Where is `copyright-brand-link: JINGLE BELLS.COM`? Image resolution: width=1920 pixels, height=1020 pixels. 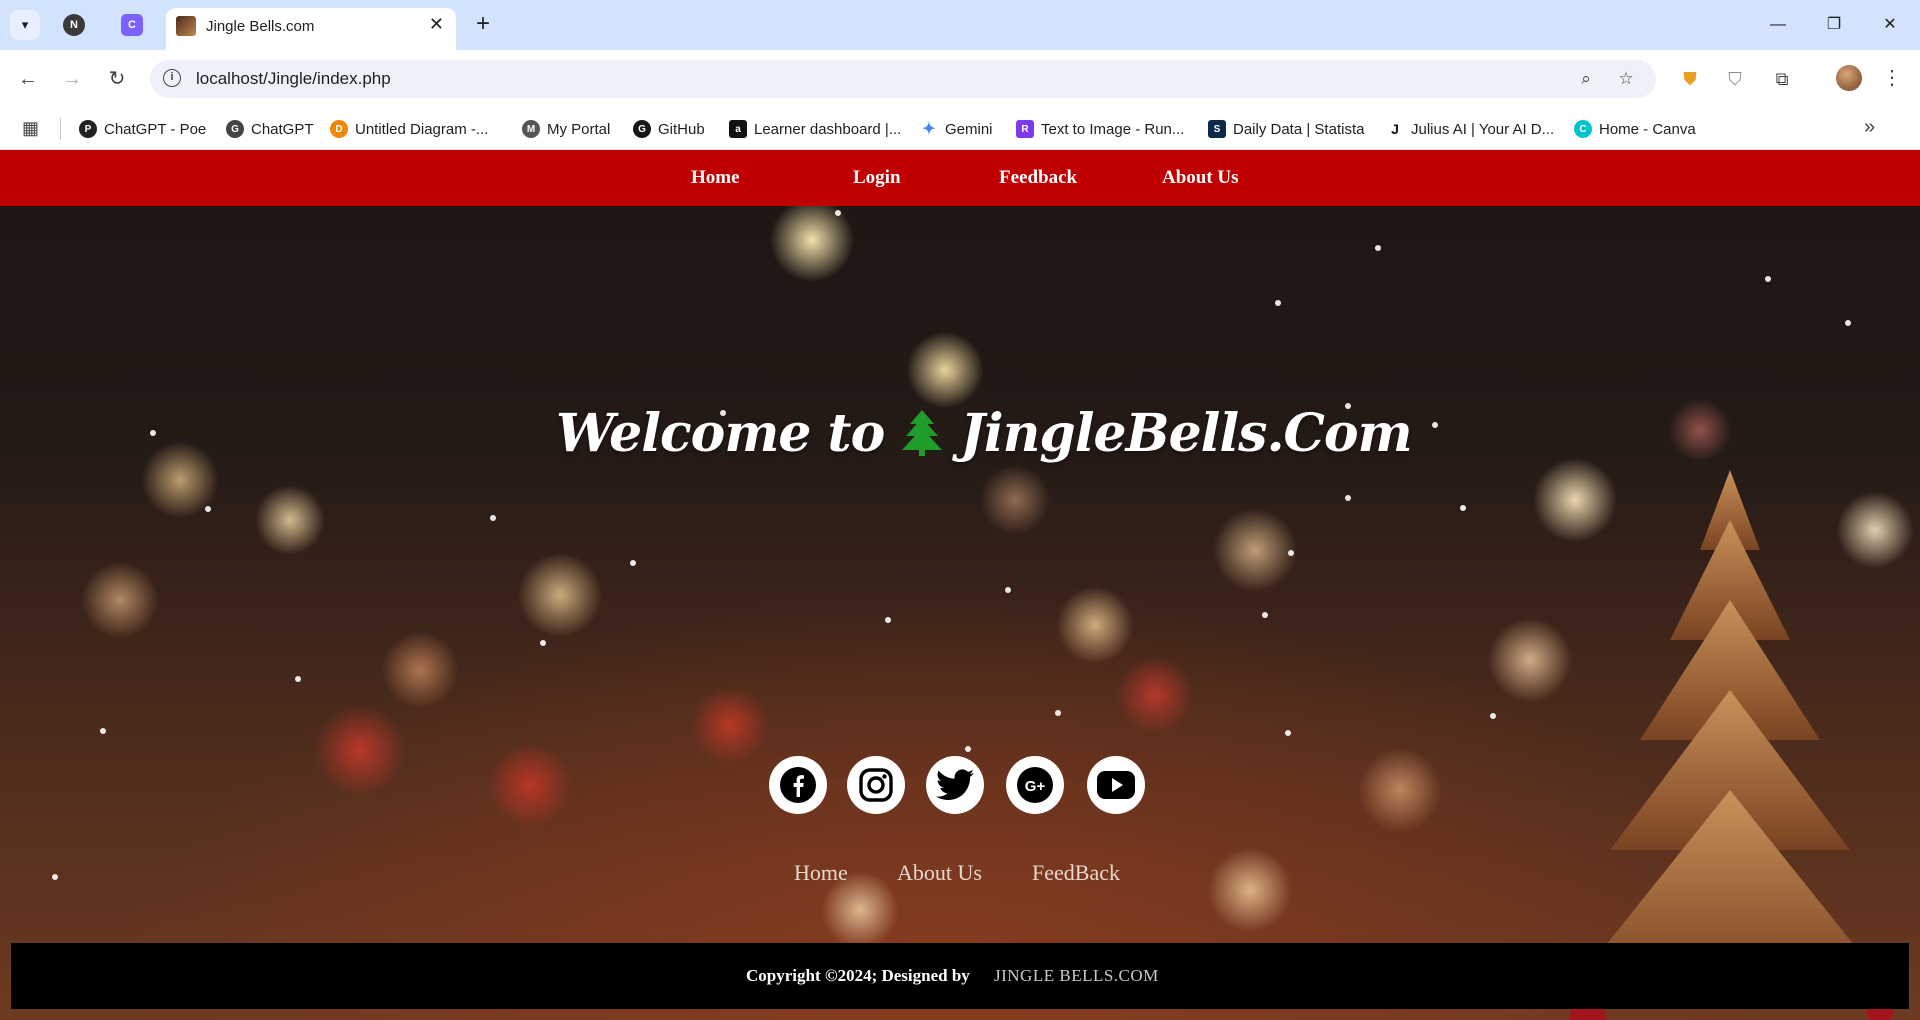
copyright-brand-link: JINGLE BELLS.COM is located at coordinates (1076, 976).